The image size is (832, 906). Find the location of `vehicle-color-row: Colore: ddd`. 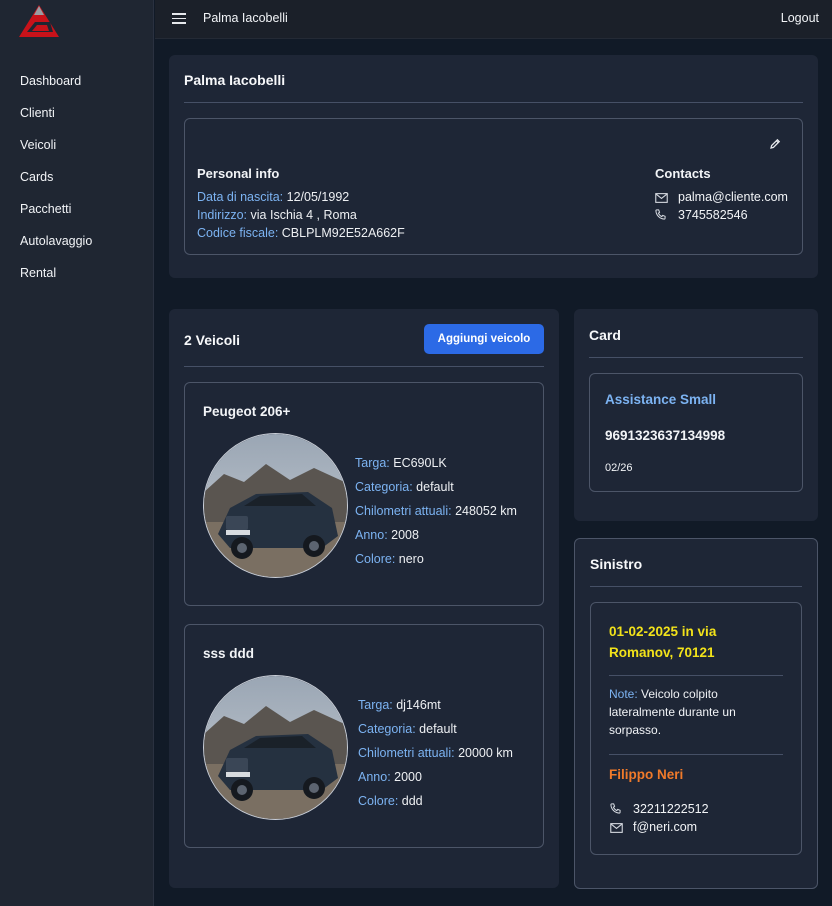

vehicle-color-row: Colore: ddd is located at coordinates (390, 801).